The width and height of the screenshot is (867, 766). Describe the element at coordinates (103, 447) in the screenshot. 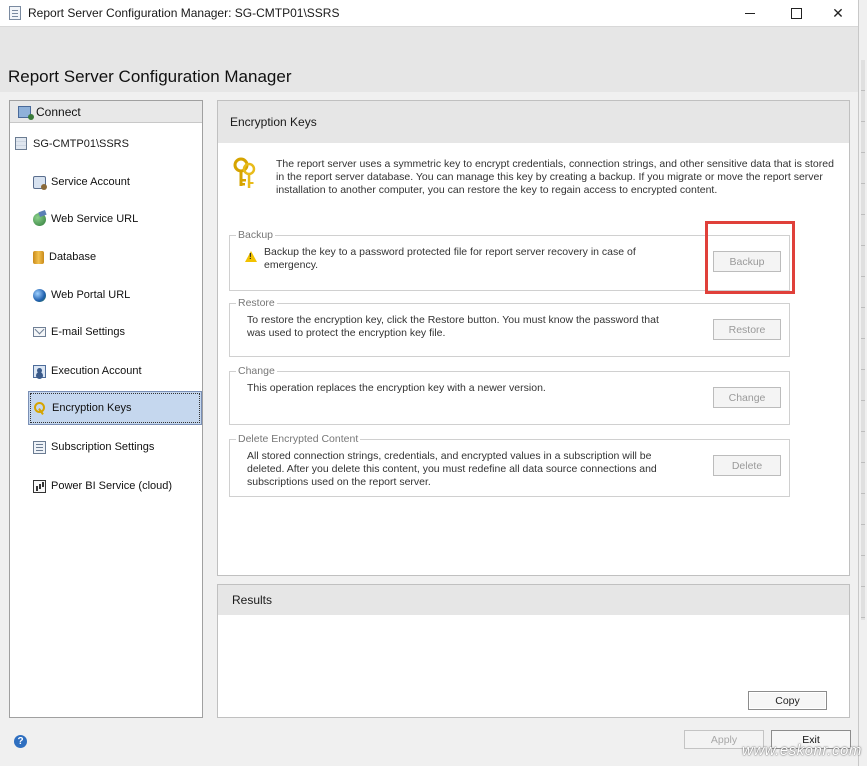

I see `sidebar-item-label: Subscription Settings` at that location.